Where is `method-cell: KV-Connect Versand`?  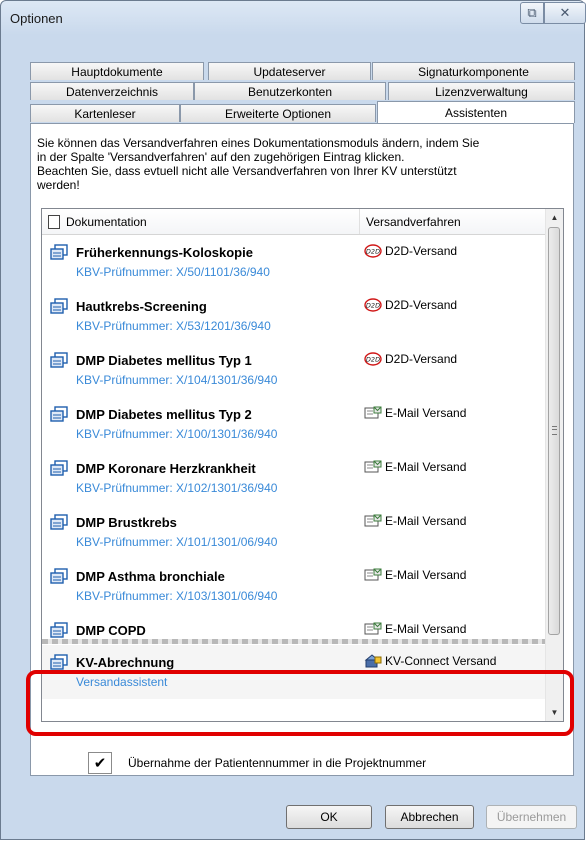 method-cell: KV-Connect Versand is located at coordinates (430, 661).